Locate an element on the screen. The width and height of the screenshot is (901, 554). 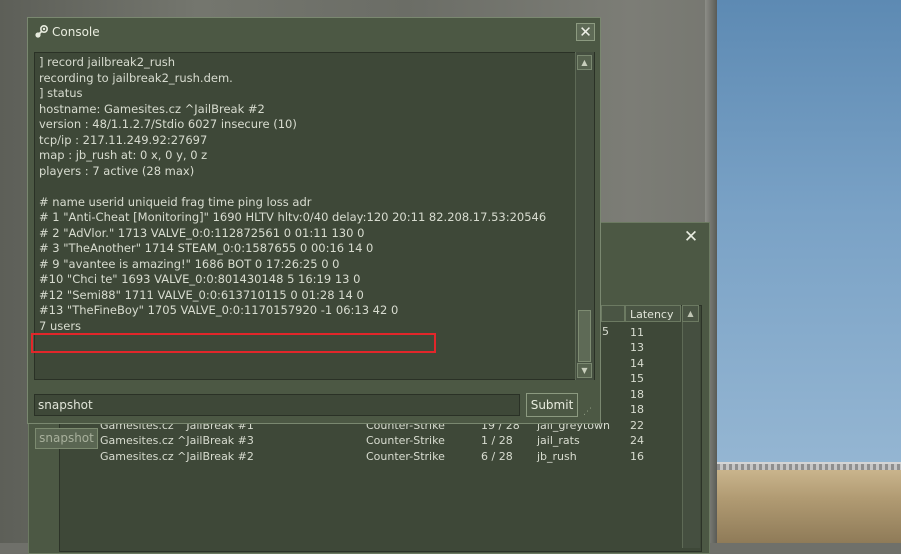
game-world-ground is located at coordinates (803, 506).